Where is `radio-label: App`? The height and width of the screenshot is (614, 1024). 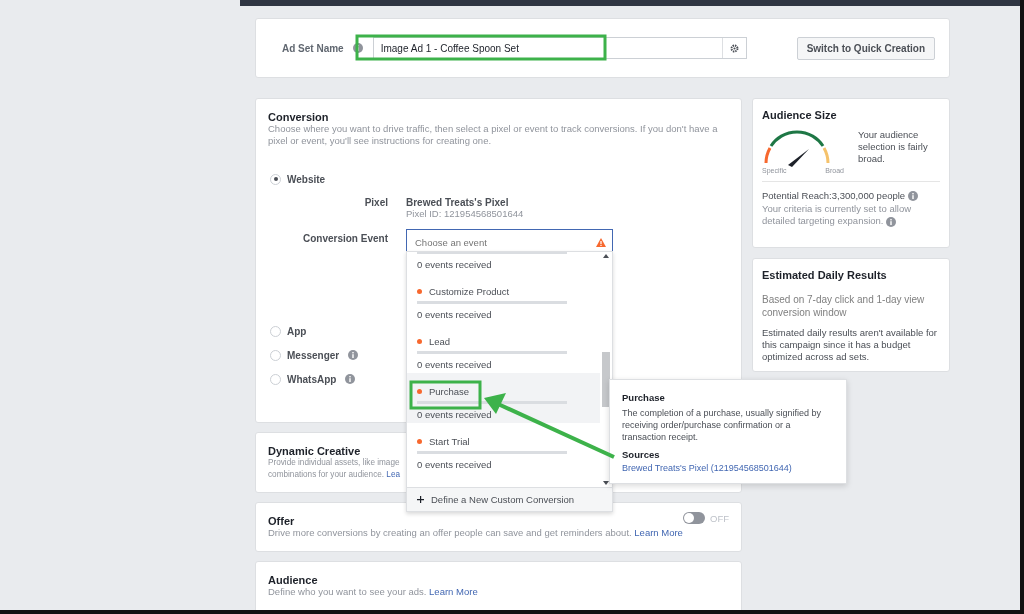 radio-label: App is located at coordinates (297, 331).